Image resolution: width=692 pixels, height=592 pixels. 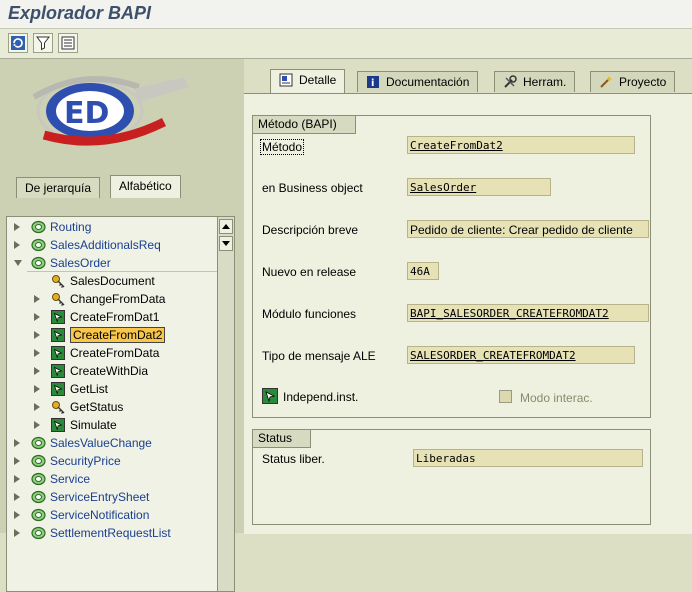 What do you see at coordinates (113, 515) in the screenshot?
I see `tree-node: ServiceNotification` at bounding box center [113, 515].